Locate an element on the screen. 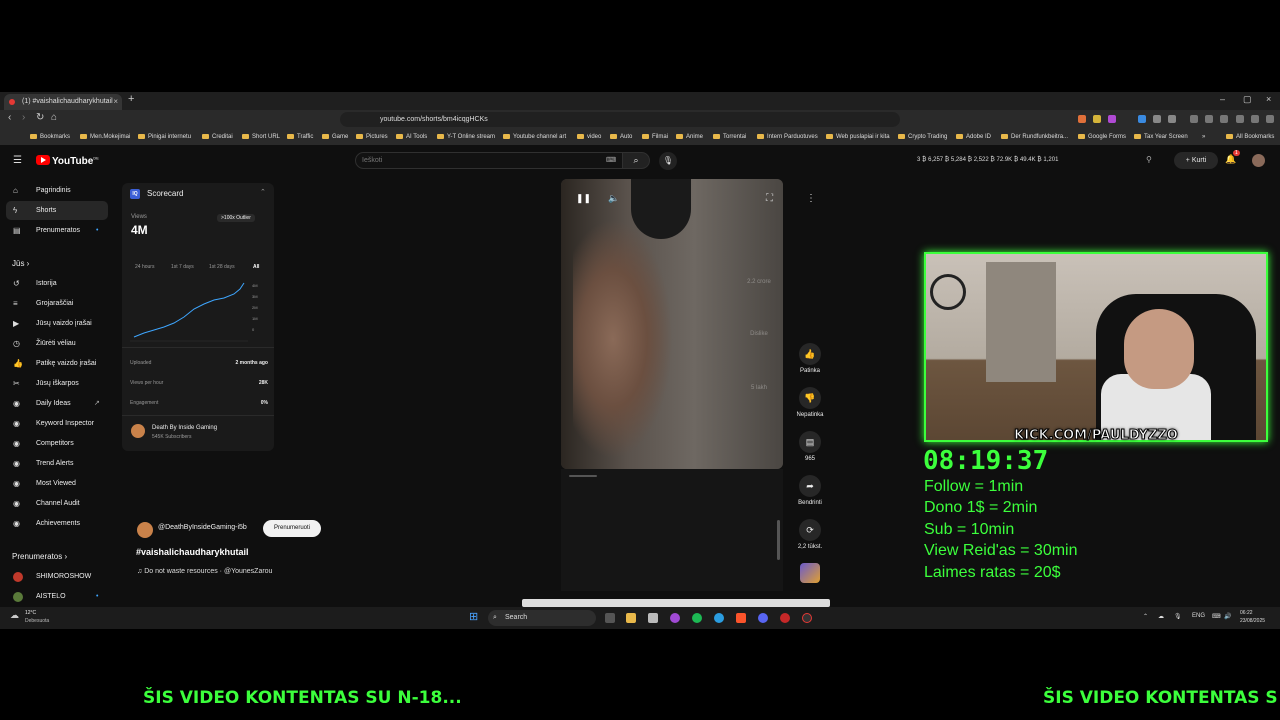  language-indicator: ENG is located at coordinates (1198, 616).